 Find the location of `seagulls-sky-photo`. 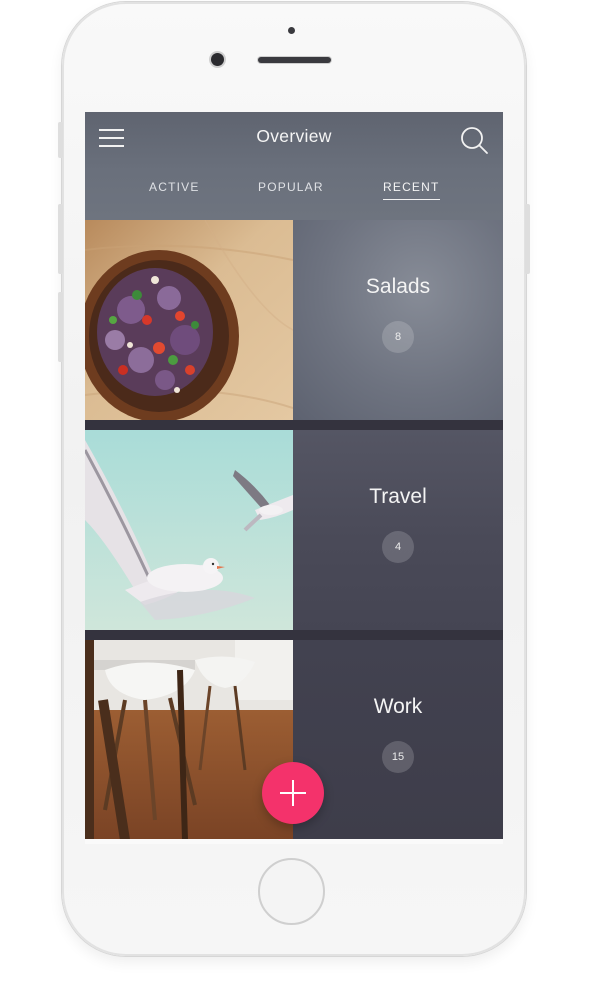

seagulls-sky-photo is located at coordinates (189, 530).